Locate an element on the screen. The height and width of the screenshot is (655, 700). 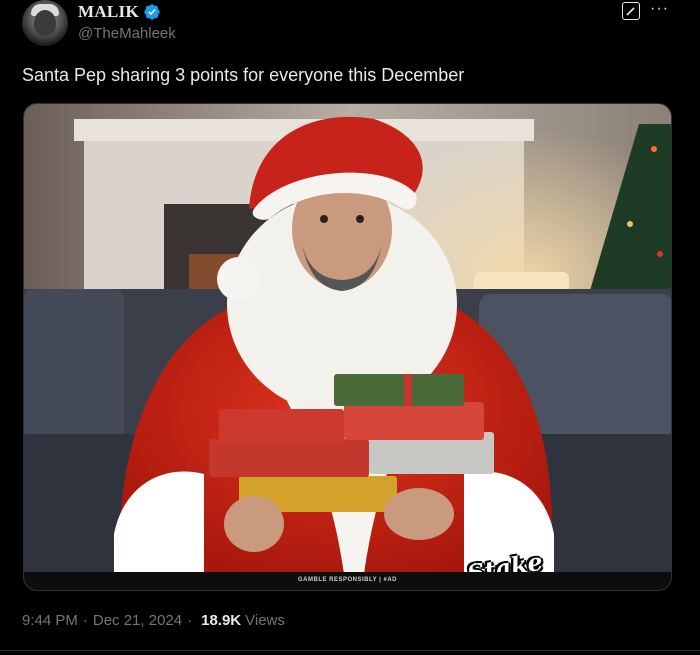
more-icon: ··· is located at coordinates (659, 9).